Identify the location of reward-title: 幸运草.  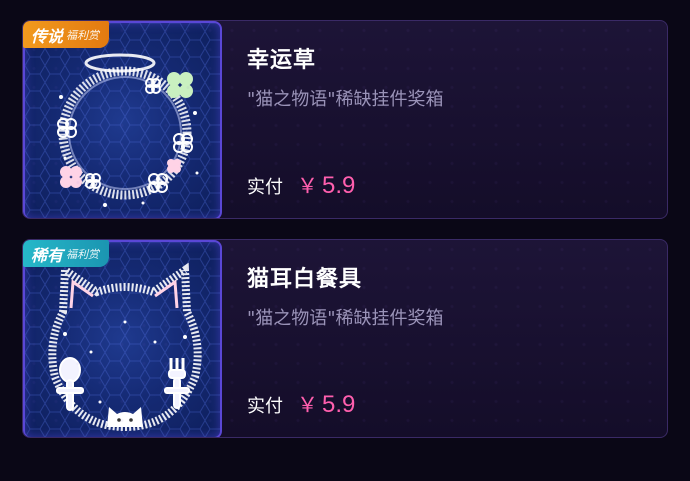
(282, 60).